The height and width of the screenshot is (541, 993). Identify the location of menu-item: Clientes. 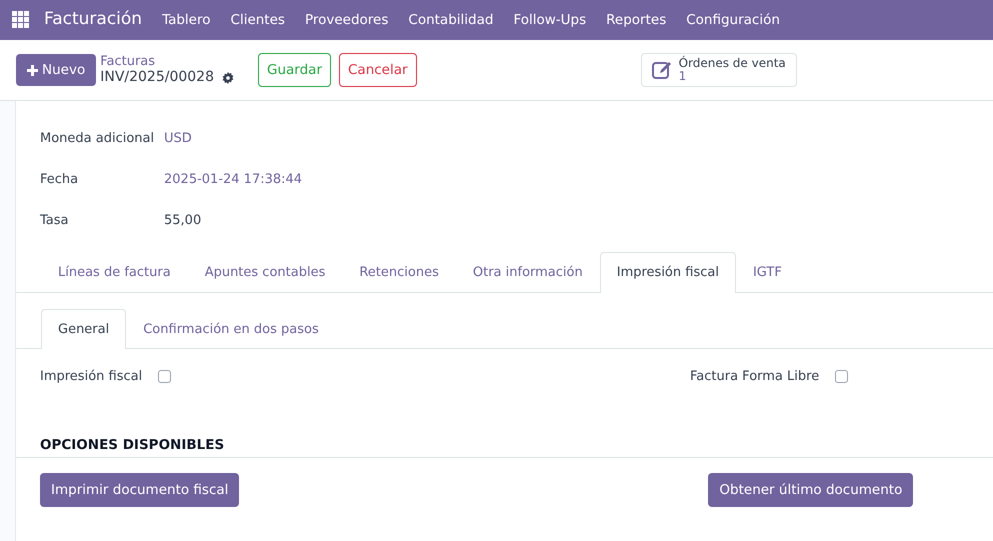
(257, 20).